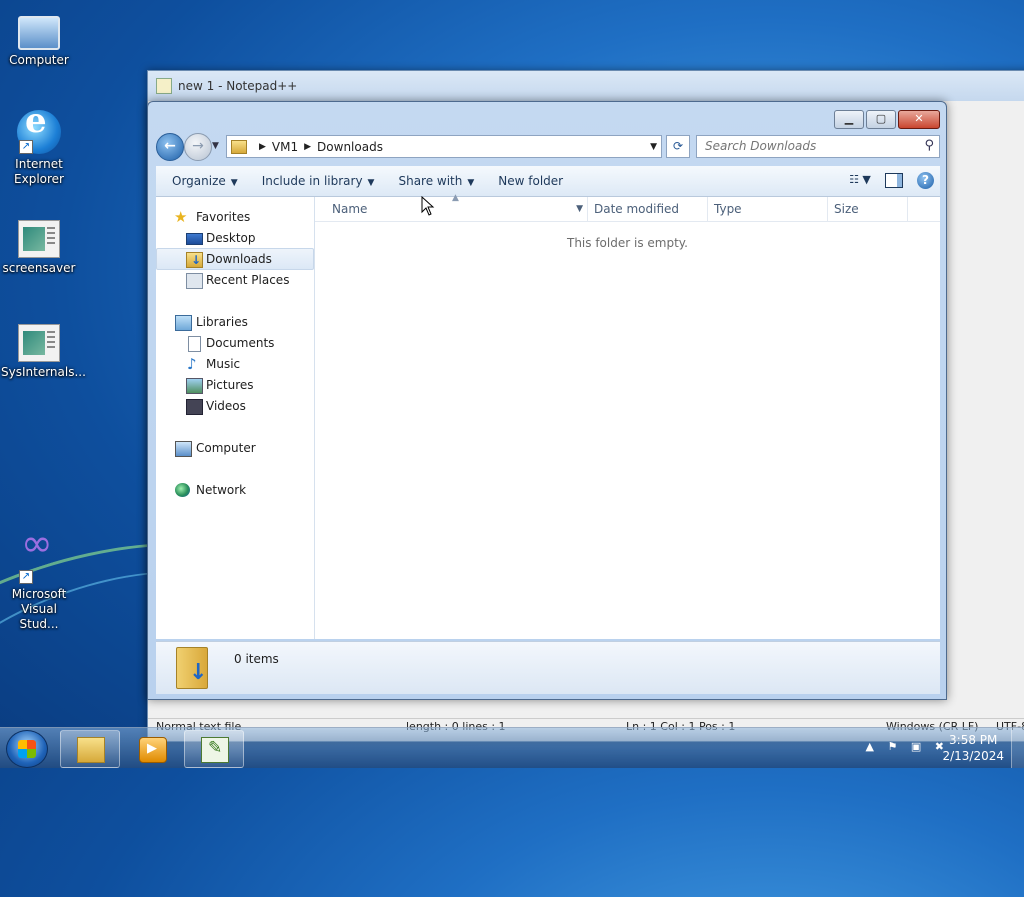 The height and width of the screenshot is (897, 1024). Describe the element at coordinates (900, 746) in the screenshot. I see `system-tray: ▲ ⚑ ▣ ✖` at that location.